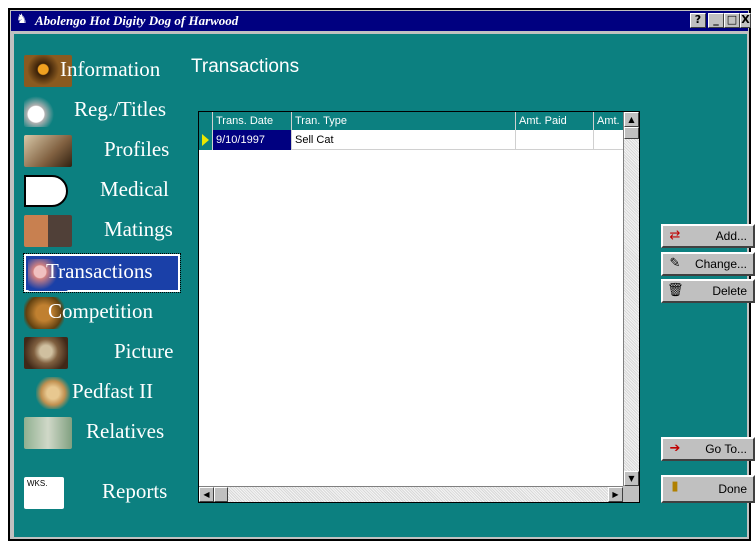 The height and width of the screenshot is (545, 755). What do you see at coordinates (102, 353) in the screenshot?
I see `sidebar-item-picture: Picture` at bounding box center [102, 353].